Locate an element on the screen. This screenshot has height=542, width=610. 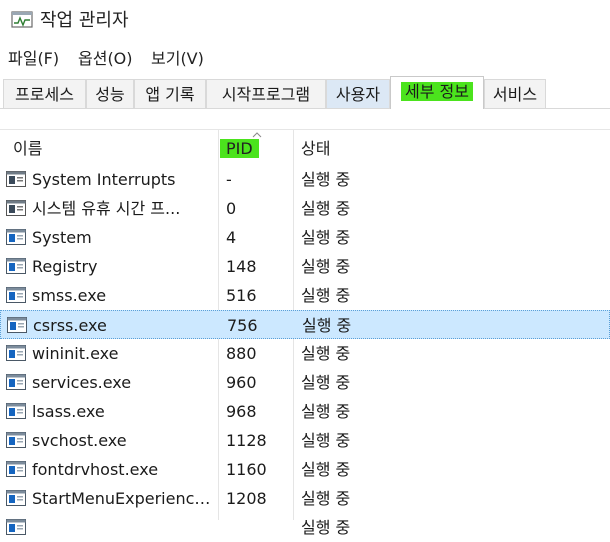
menu-bar: 파일(F) 옵션(O) 보기(V) is located at coordinates (305, 59).